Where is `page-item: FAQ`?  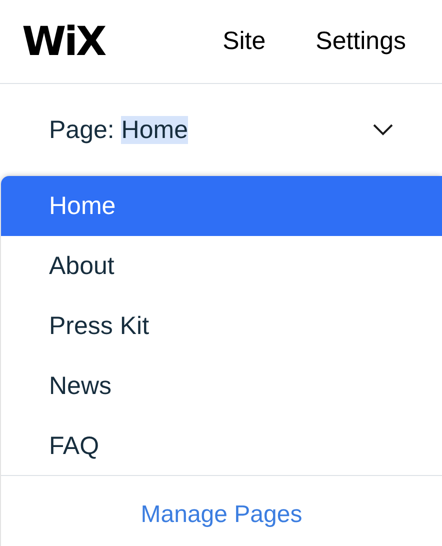
page-item: FAQ is located at coordinates (221, 446).